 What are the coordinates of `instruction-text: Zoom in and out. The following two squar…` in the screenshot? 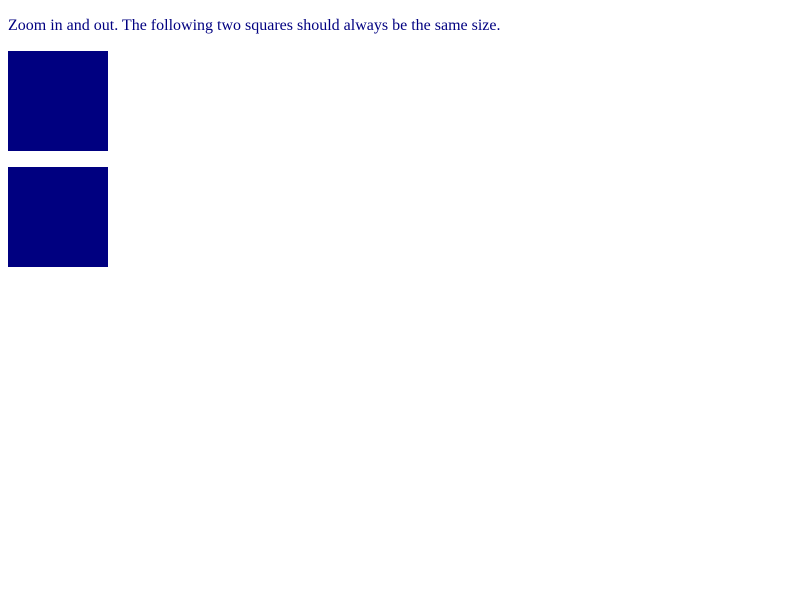 It's located at (254, 25).